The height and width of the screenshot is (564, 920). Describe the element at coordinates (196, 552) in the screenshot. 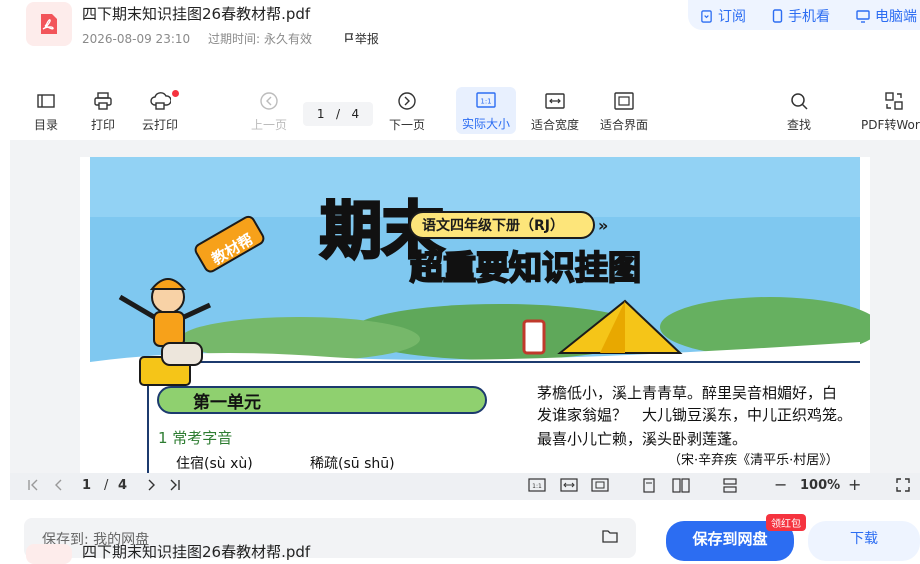

I see `document-title-repeat: 四下期末知识挂图26春教材帮.pdf` at that location.